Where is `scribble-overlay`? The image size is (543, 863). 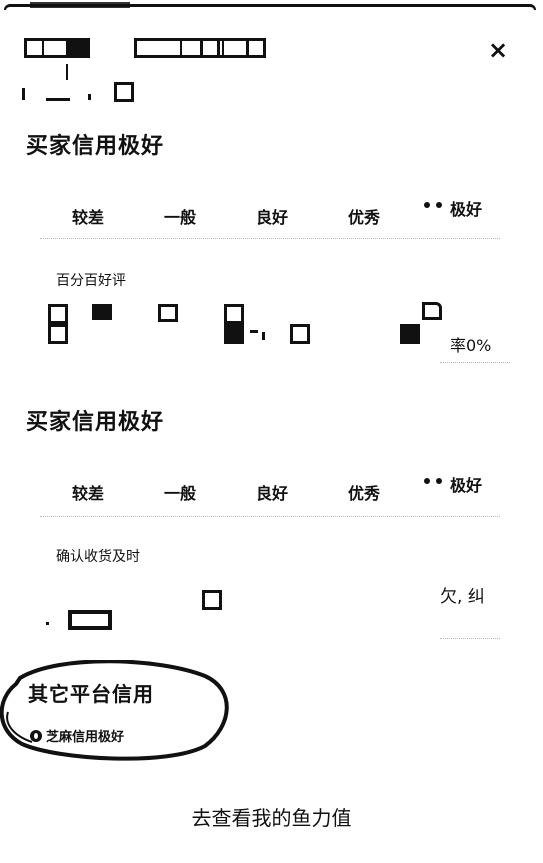
scribble-overlay is located at coordinates (114, 710).